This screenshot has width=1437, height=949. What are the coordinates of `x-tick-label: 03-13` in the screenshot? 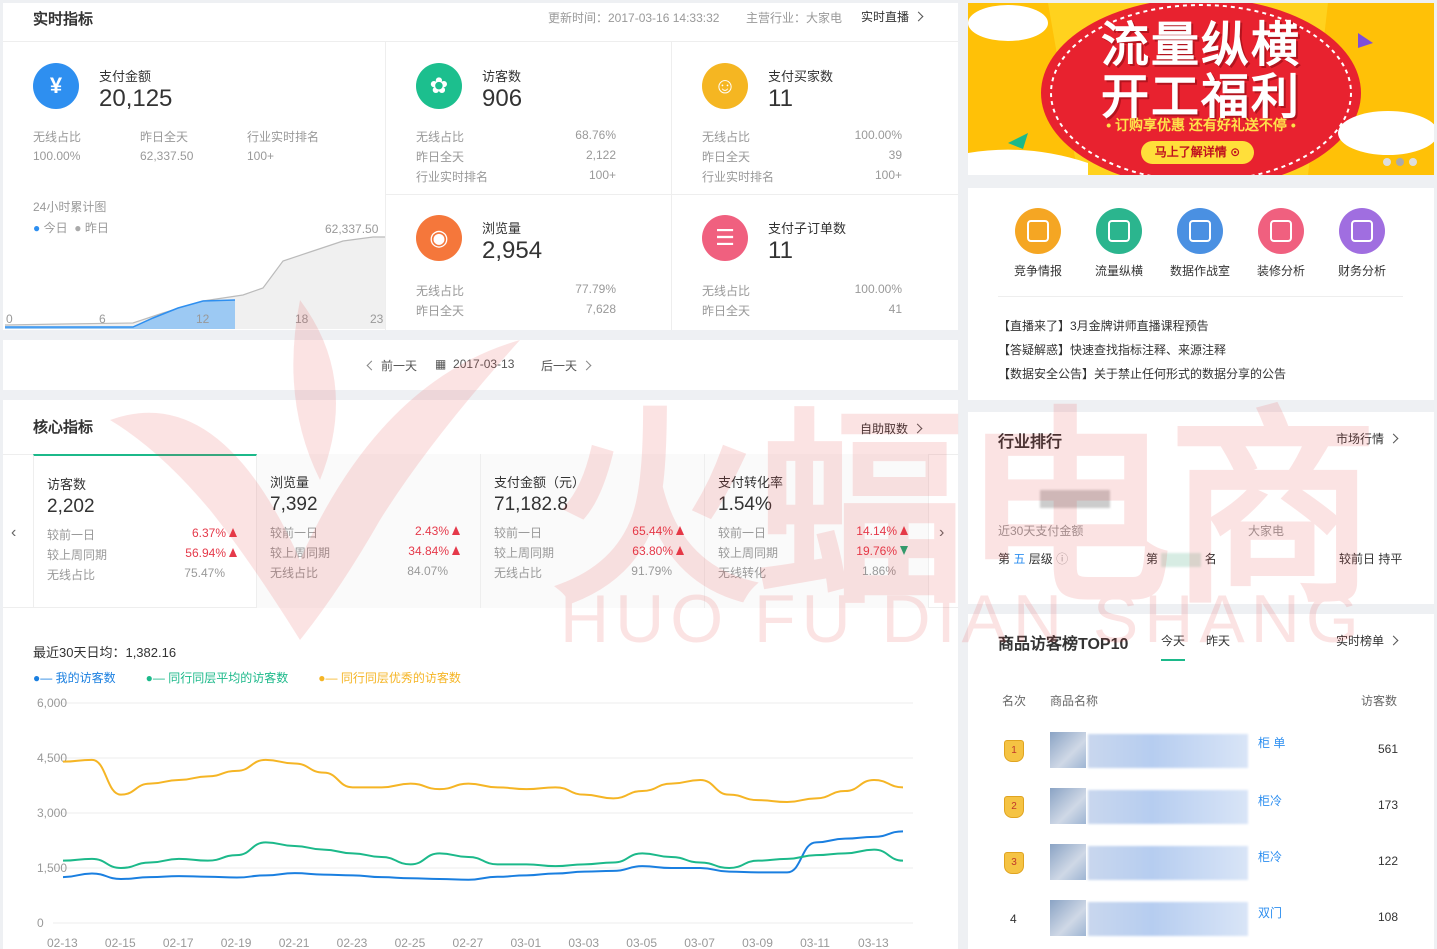 It's located at (873, 942).